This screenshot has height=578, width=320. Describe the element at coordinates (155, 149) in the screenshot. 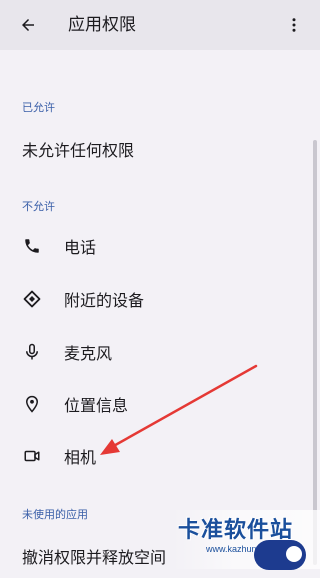

I see `permission-row-none-allowed: 未允许任何权限` at that location.